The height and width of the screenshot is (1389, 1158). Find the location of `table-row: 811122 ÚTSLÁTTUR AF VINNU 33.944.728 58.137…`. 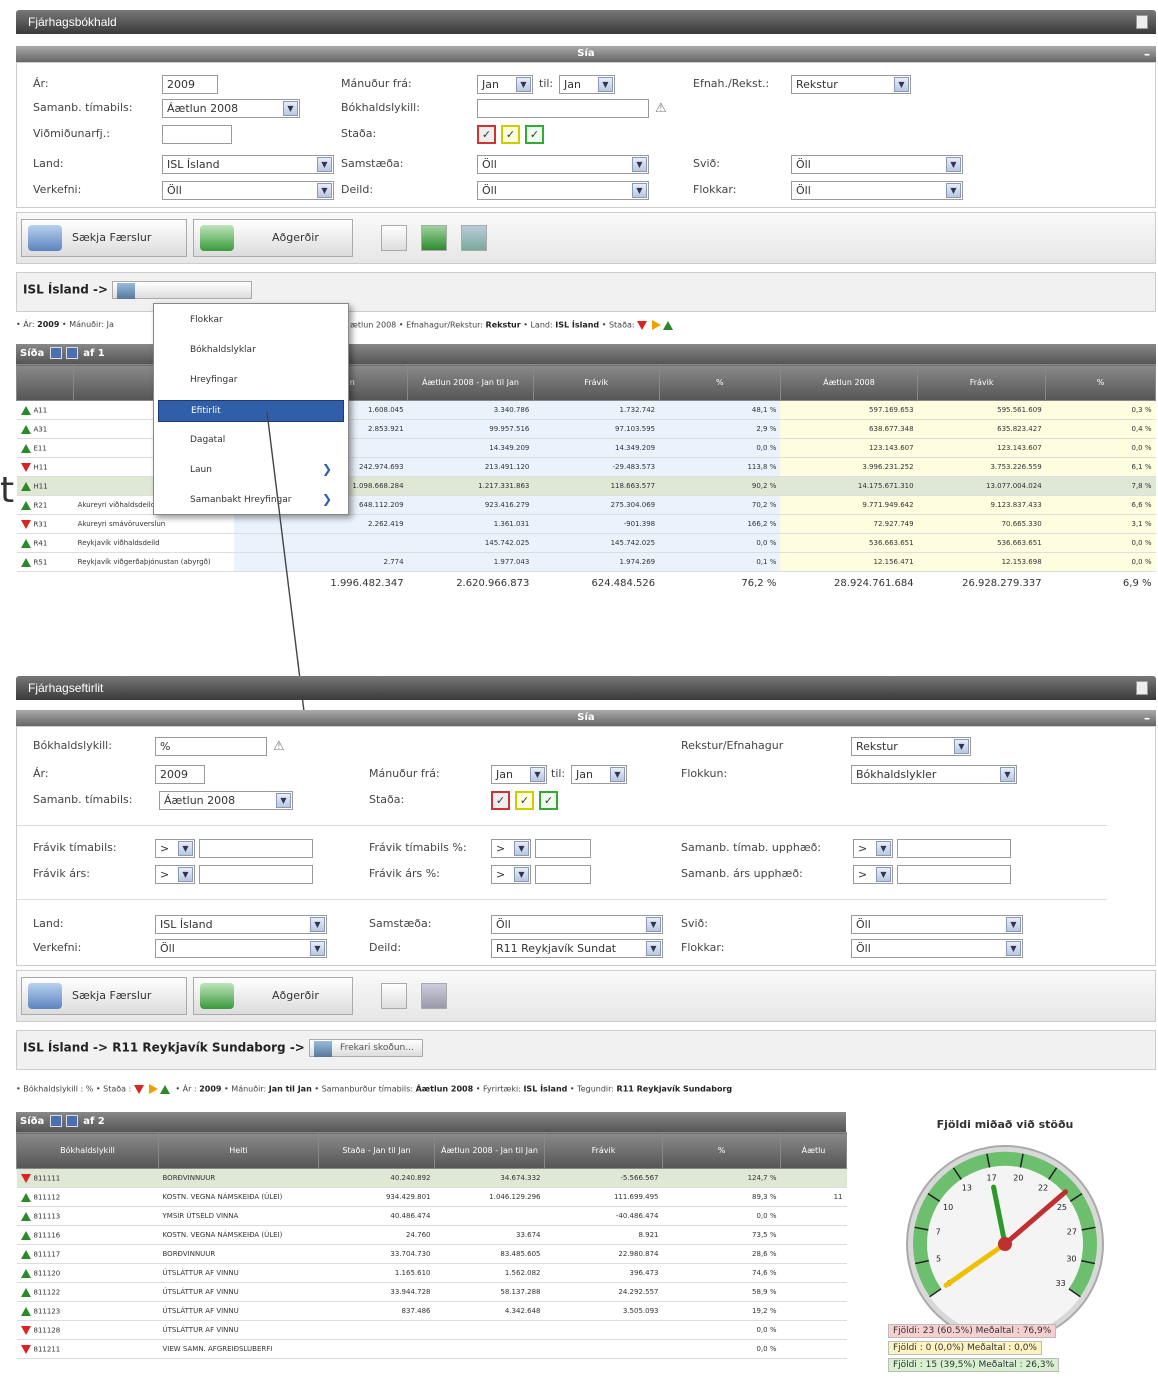

table-row: 811122 ÚTSLÁTTUR AF VINNU 33.944.728 58.137… is located at coordinates (431, 1292).